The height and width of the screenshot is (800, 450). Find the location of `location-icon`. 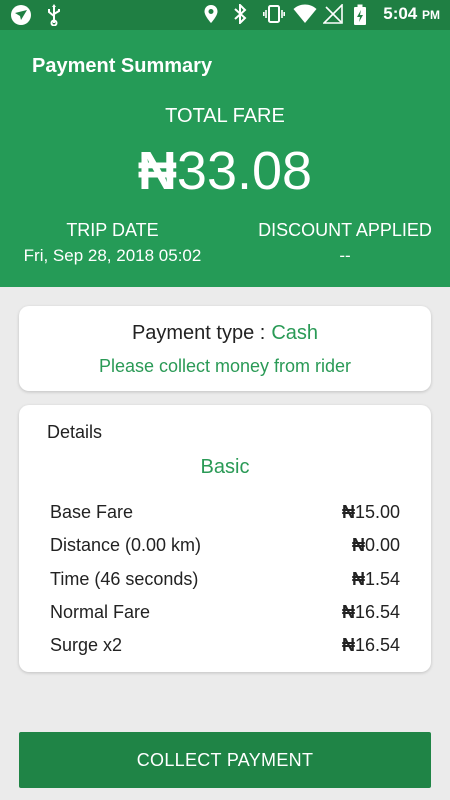

location-icon is located at coordinates (213, 14).